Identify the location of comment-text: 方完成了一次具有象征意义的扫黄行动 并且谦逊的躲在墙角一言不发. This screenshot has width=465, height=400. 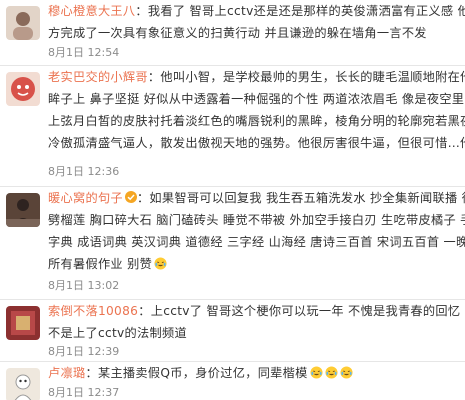
(237, 33).